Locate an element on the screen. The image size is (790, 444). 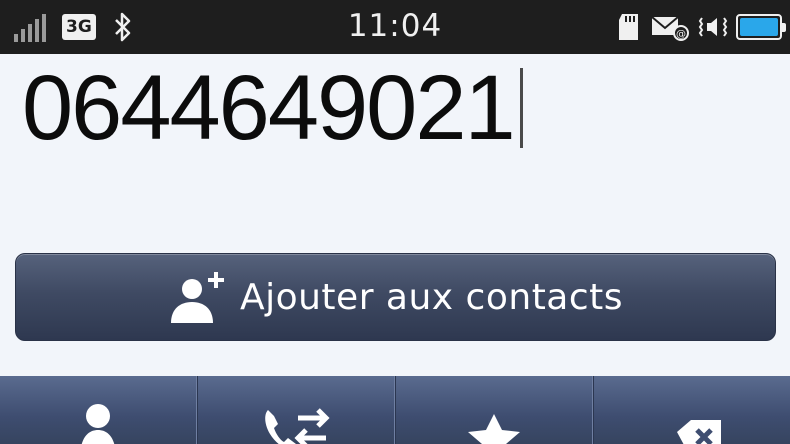
sd-card-icon is located at coordinates (628, 27).